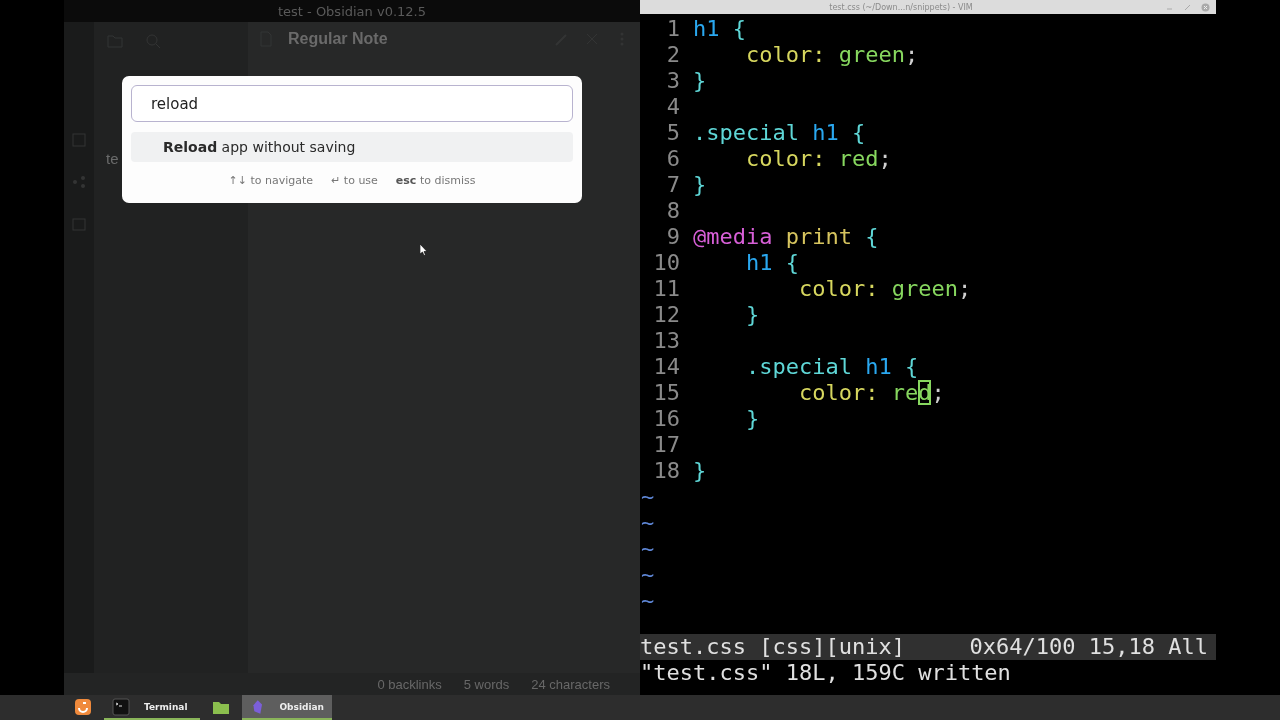 The image size is (1280, 720). I want to click on line-number: 14, so click(666, 367).